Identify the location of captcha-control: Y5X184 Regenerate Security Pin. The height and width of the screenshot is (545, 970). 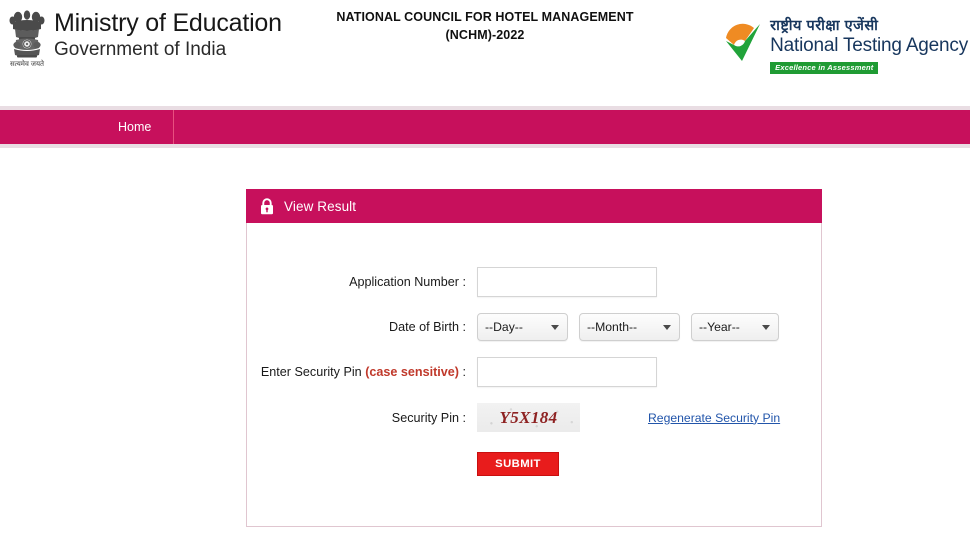
(649, 417).